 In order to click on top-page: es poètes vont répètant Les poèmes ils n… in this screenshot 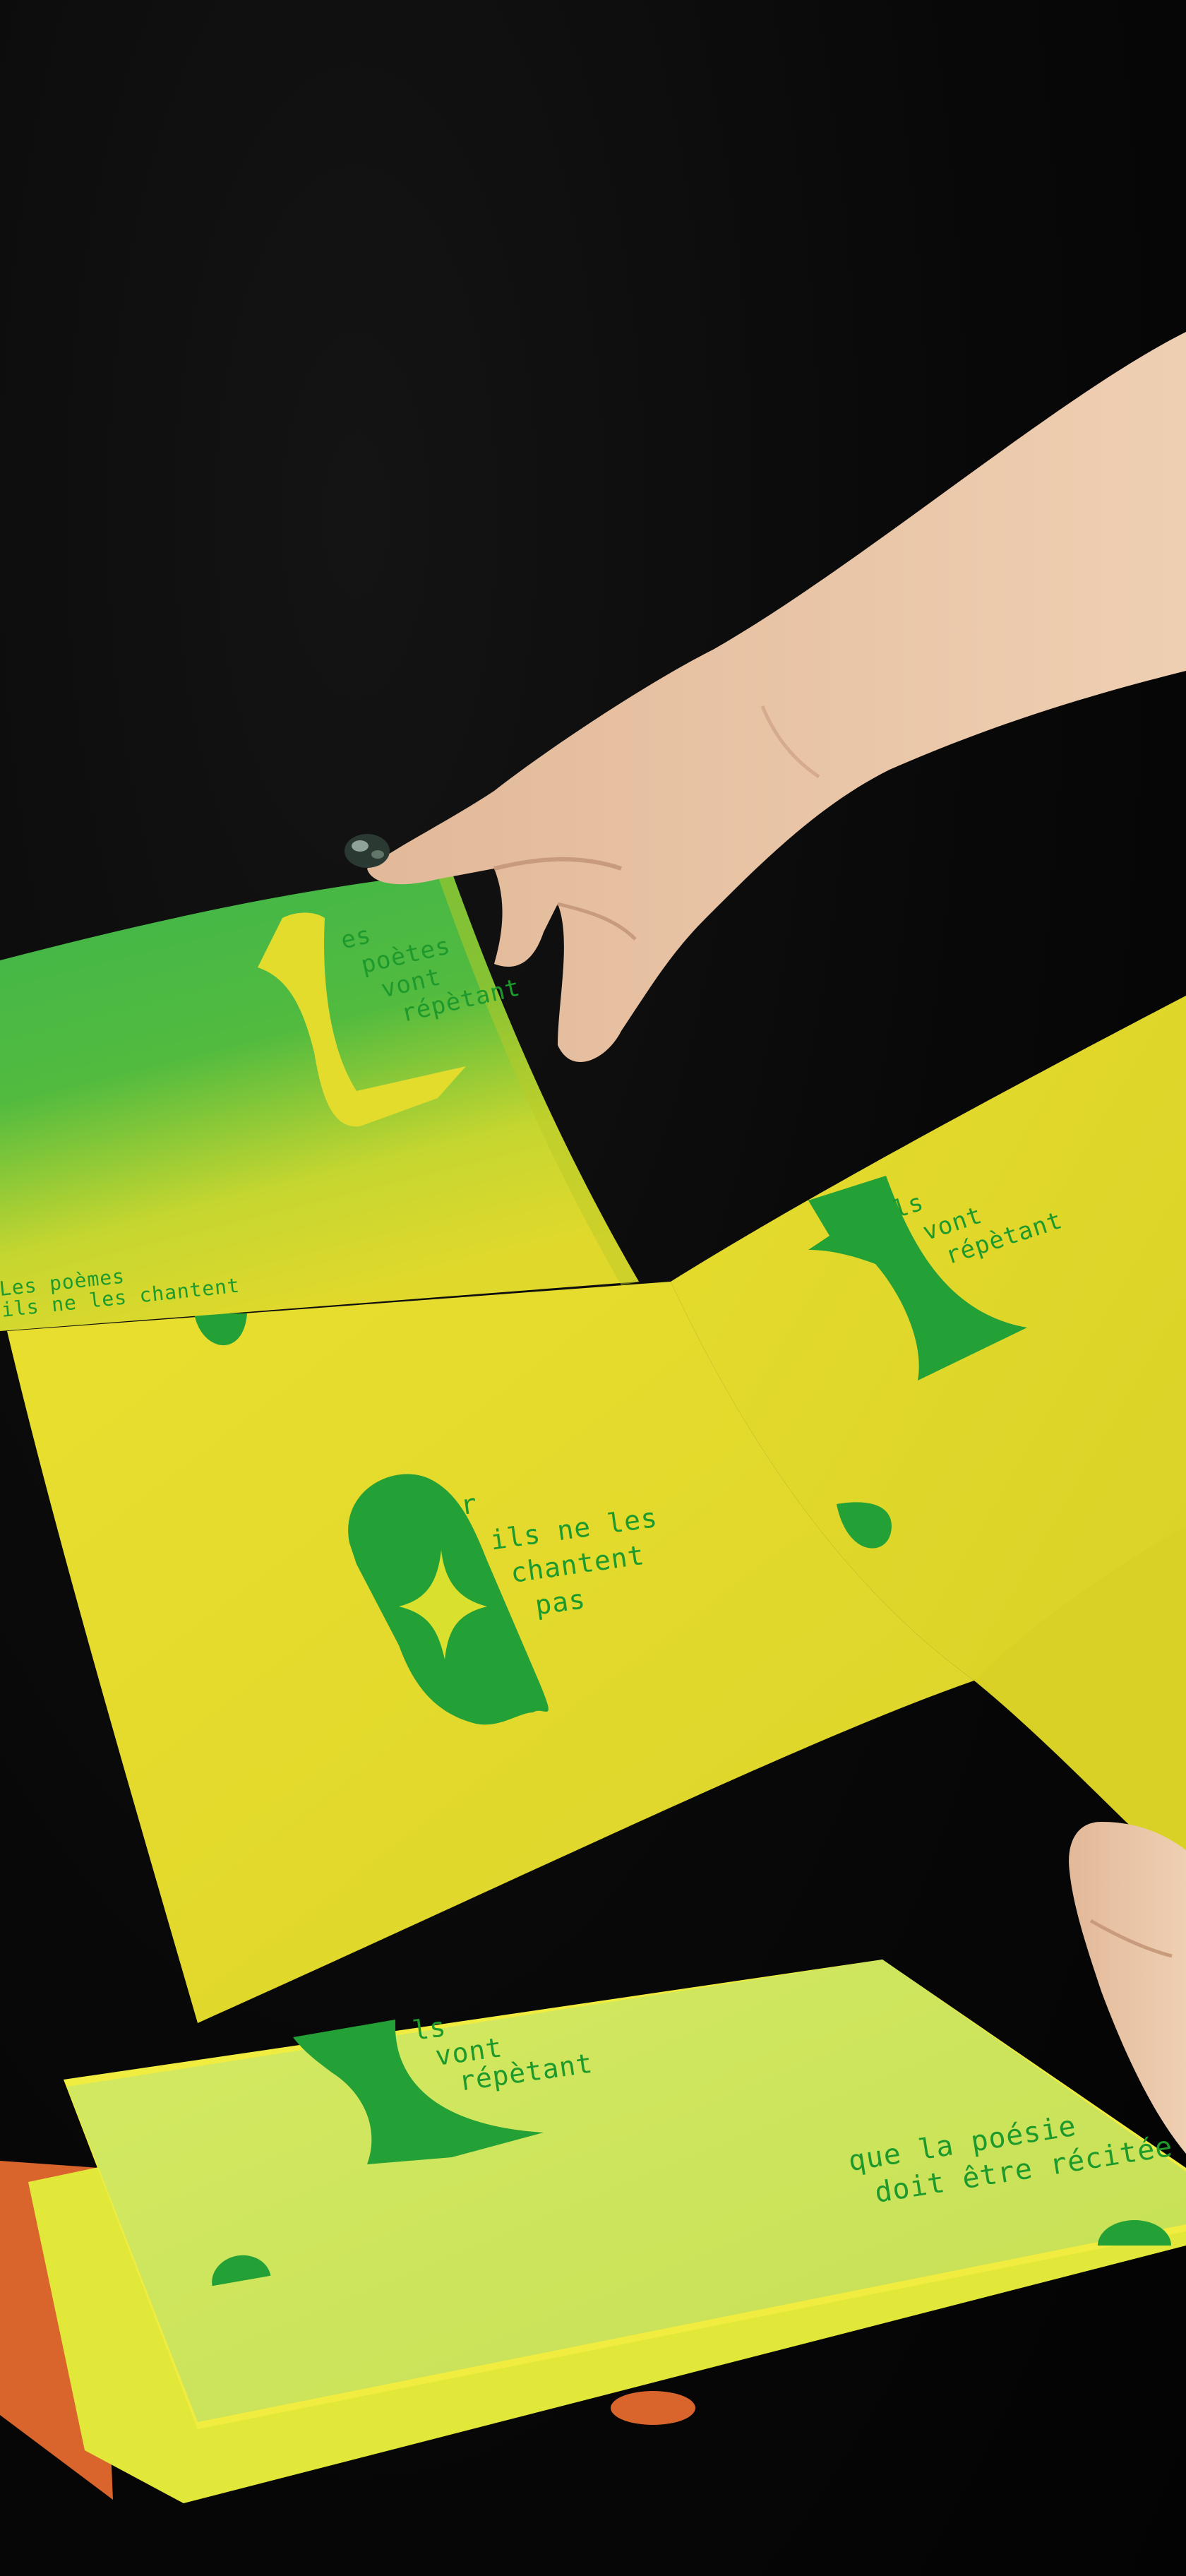, I will do `click(320, 1101)`.